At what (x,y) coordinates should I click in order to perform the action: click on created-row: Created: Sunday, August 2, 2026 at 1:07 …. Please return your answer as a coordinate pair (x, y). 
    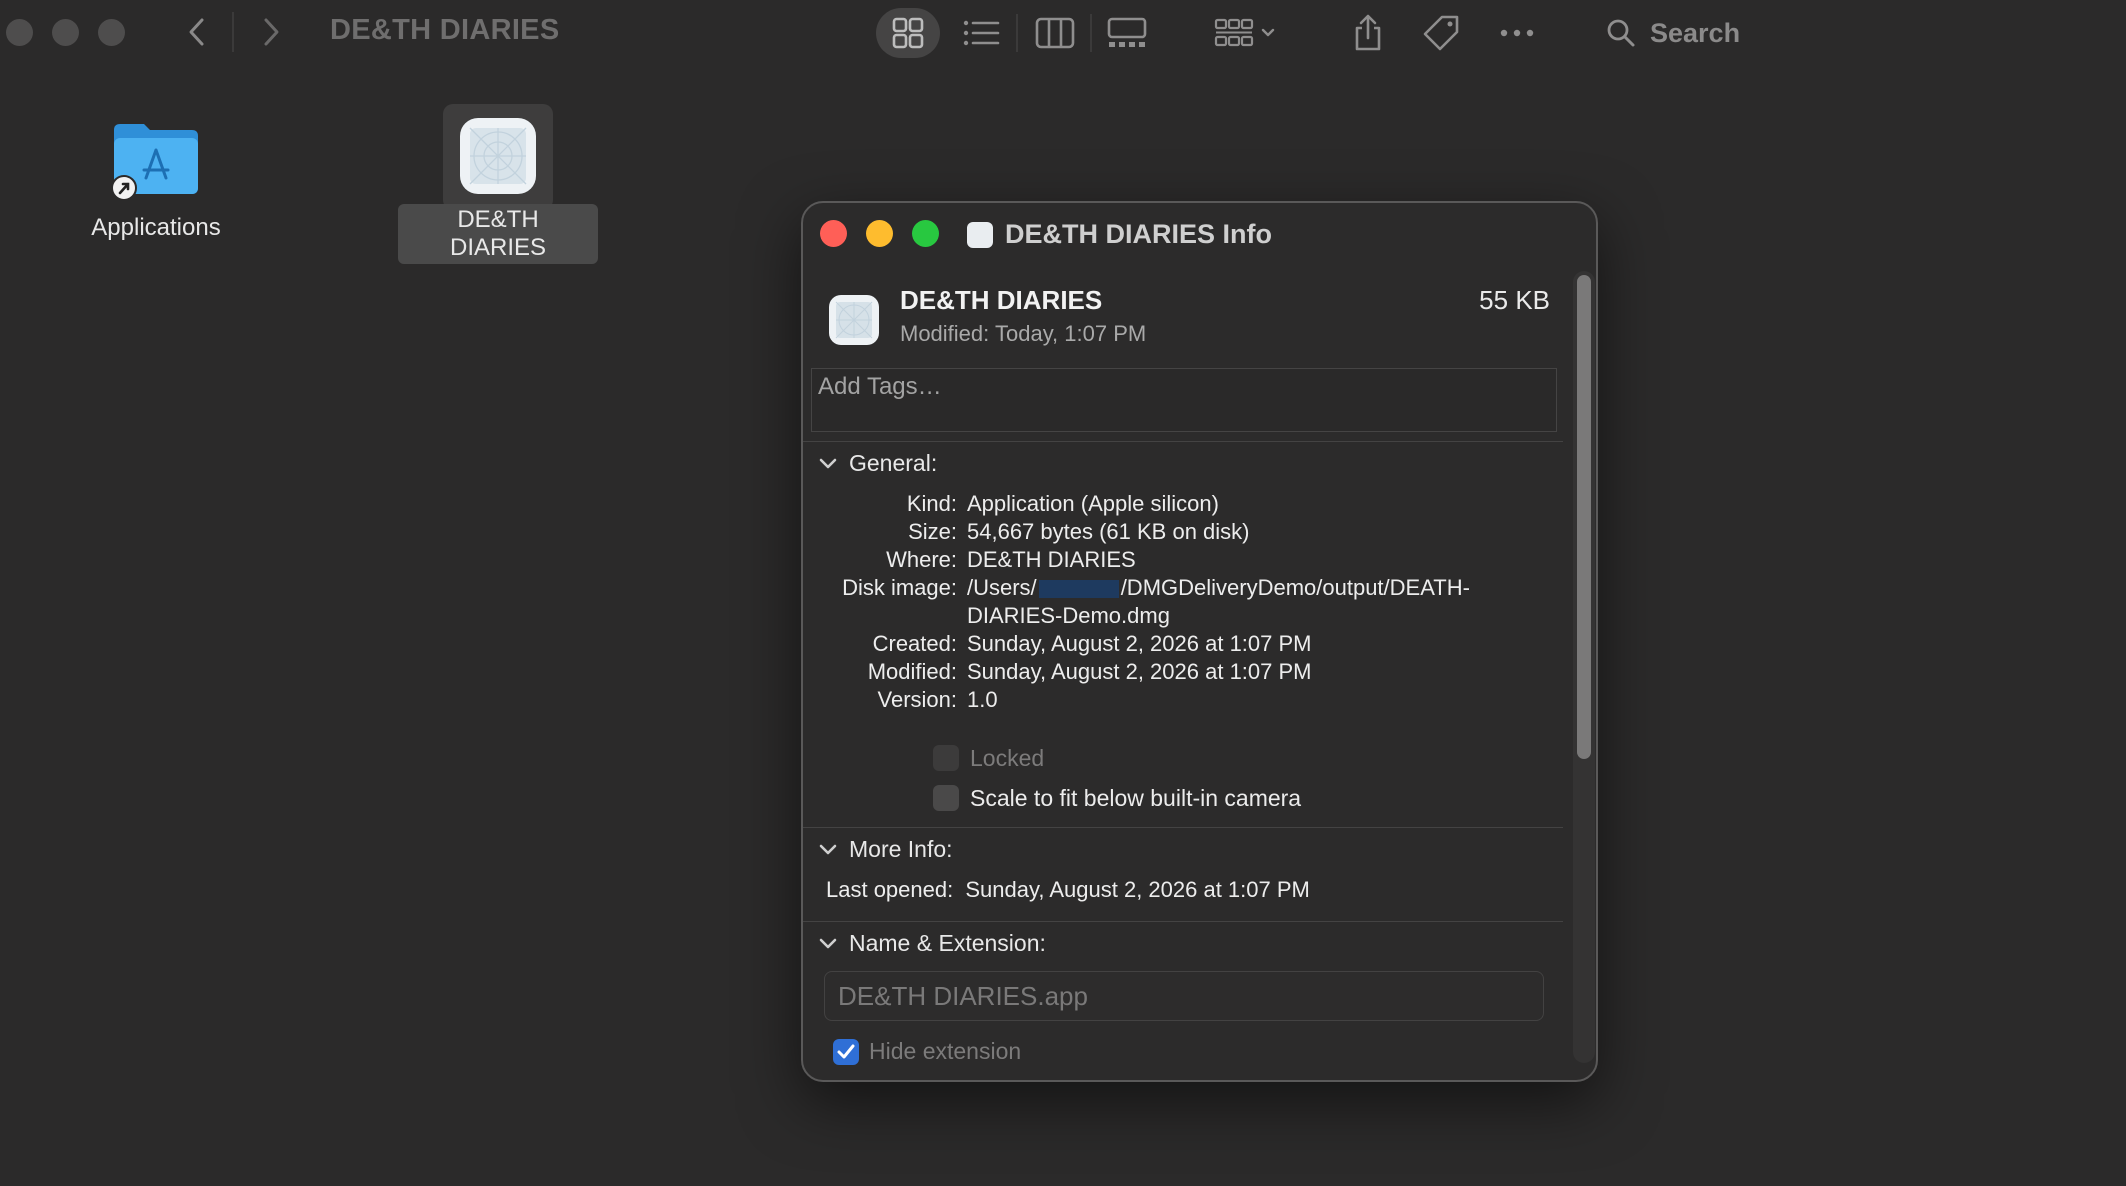
    Looking at the image, I should click on (1183, 646).